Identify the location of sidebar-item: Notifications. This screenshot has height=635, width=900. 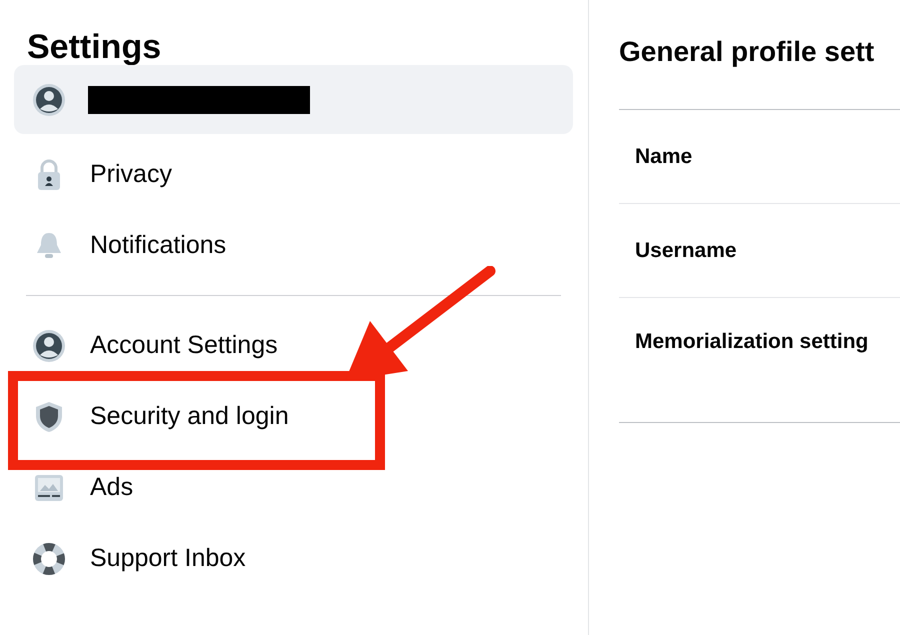
(293, 245).